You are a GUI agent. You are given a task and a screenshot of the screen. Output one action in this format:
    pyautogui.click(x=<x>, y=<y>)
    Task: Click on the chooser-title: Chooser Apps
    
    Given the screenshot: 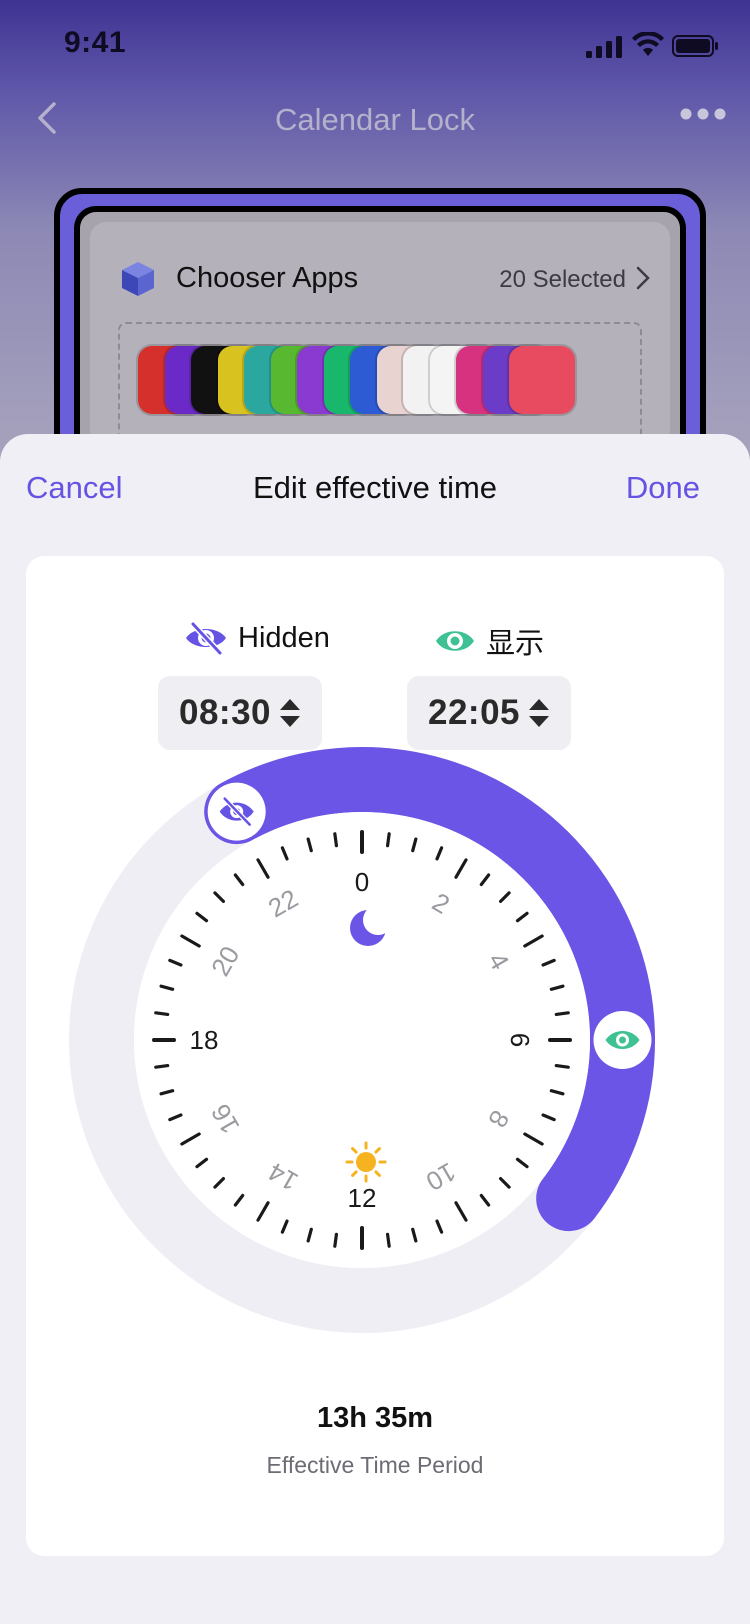 What is the action you would take?
    pyautogui.click(x=267, y=278)
    